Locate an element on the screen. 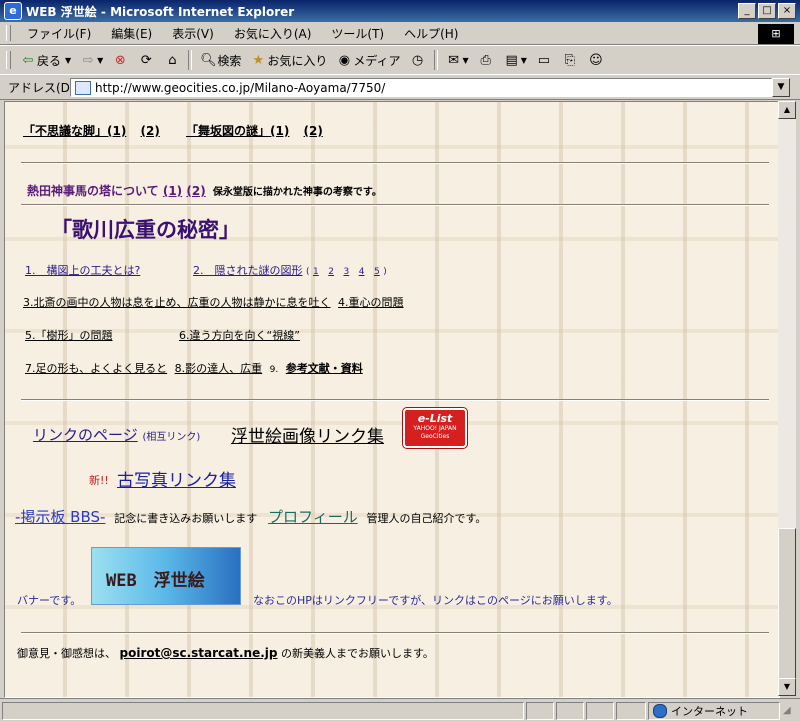  close-button: × is located at coordinates (787, 11).